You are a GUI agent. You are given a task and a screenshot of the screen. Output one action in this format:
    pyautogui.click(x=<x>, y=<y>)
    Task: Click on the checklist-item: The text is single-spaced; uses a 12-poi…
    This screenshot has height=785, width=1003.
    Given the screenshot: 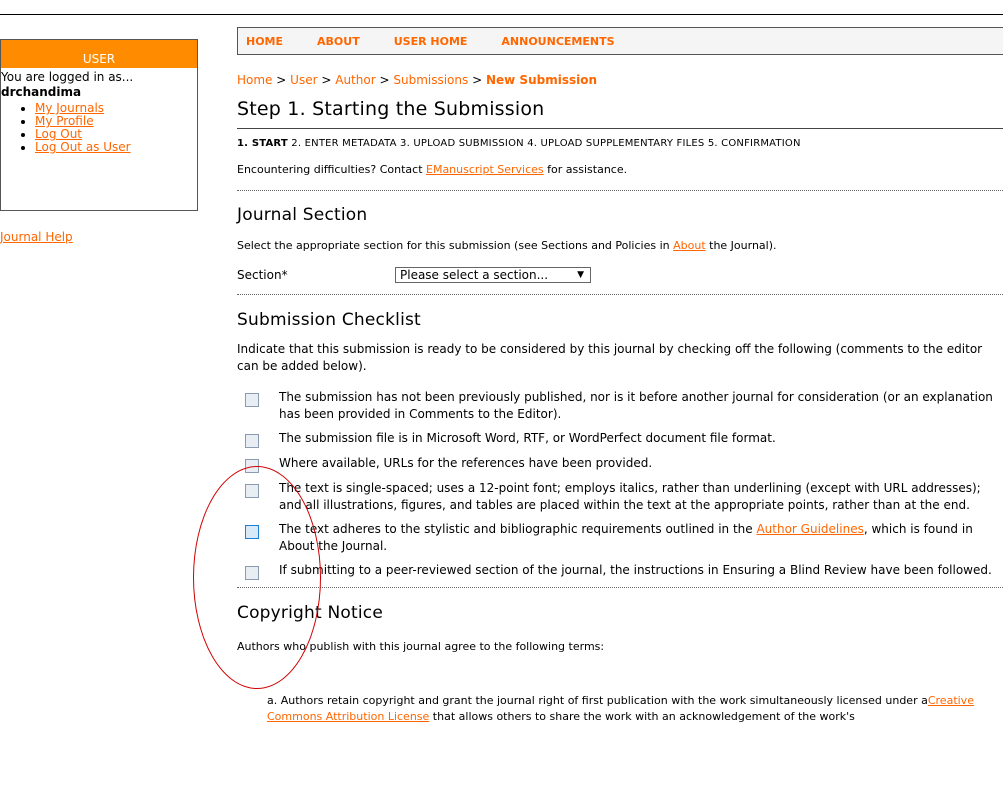 What is the action you would take?
    pyautogui.click(x=620, y=497)
    